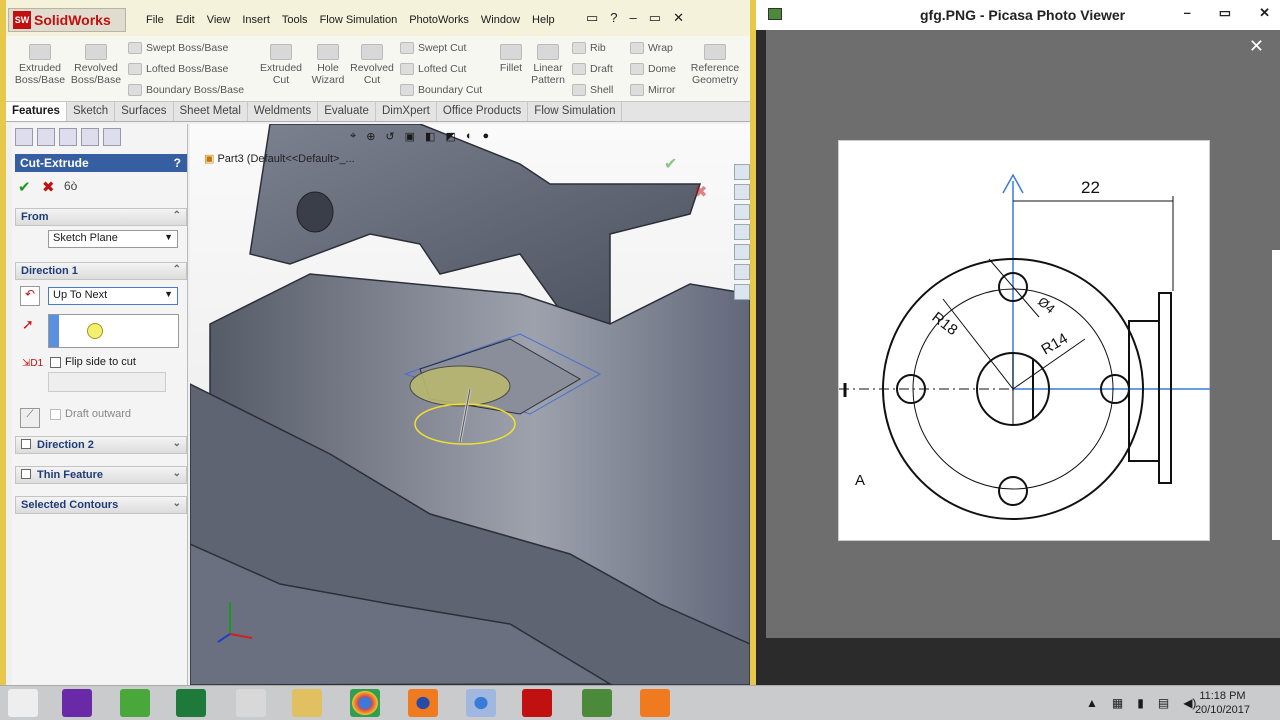 The image size is (1280, 720). I want to click on tab-dimxpert: DimXpert, so click(406, 111).